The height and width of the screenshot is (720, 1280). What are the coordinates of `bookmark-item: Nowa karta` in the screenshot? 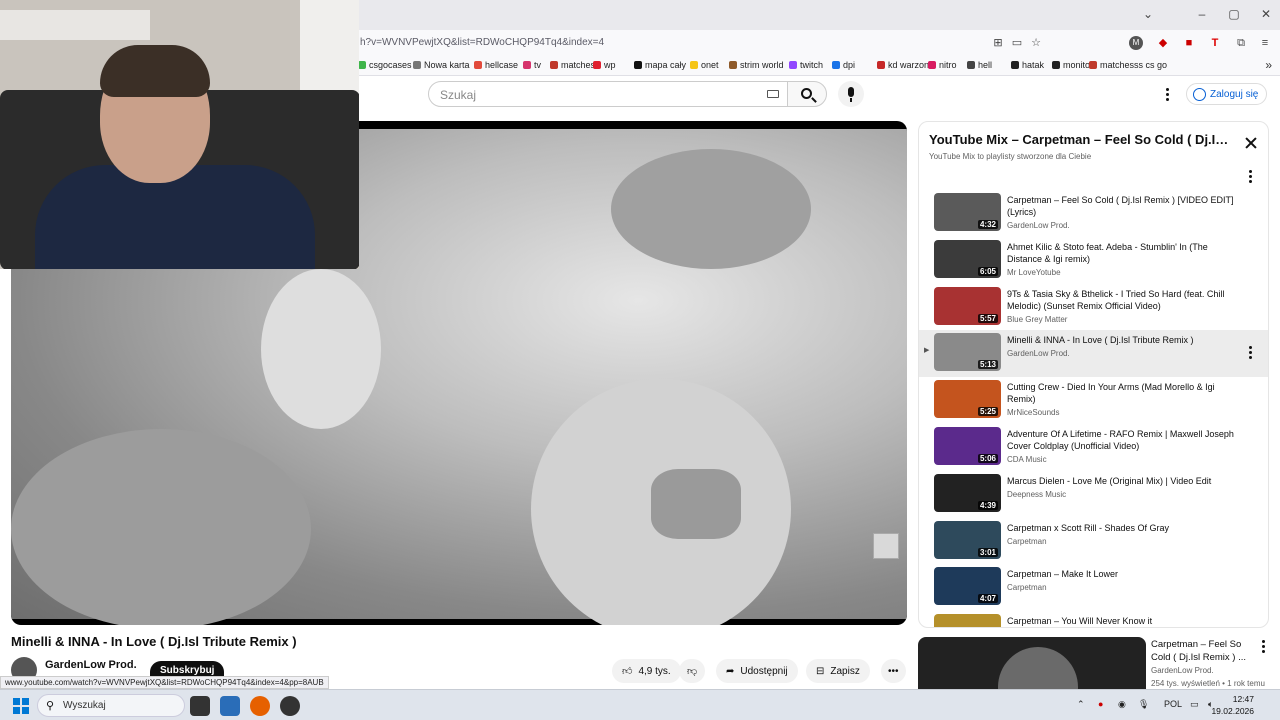 It's located at (441, 65).